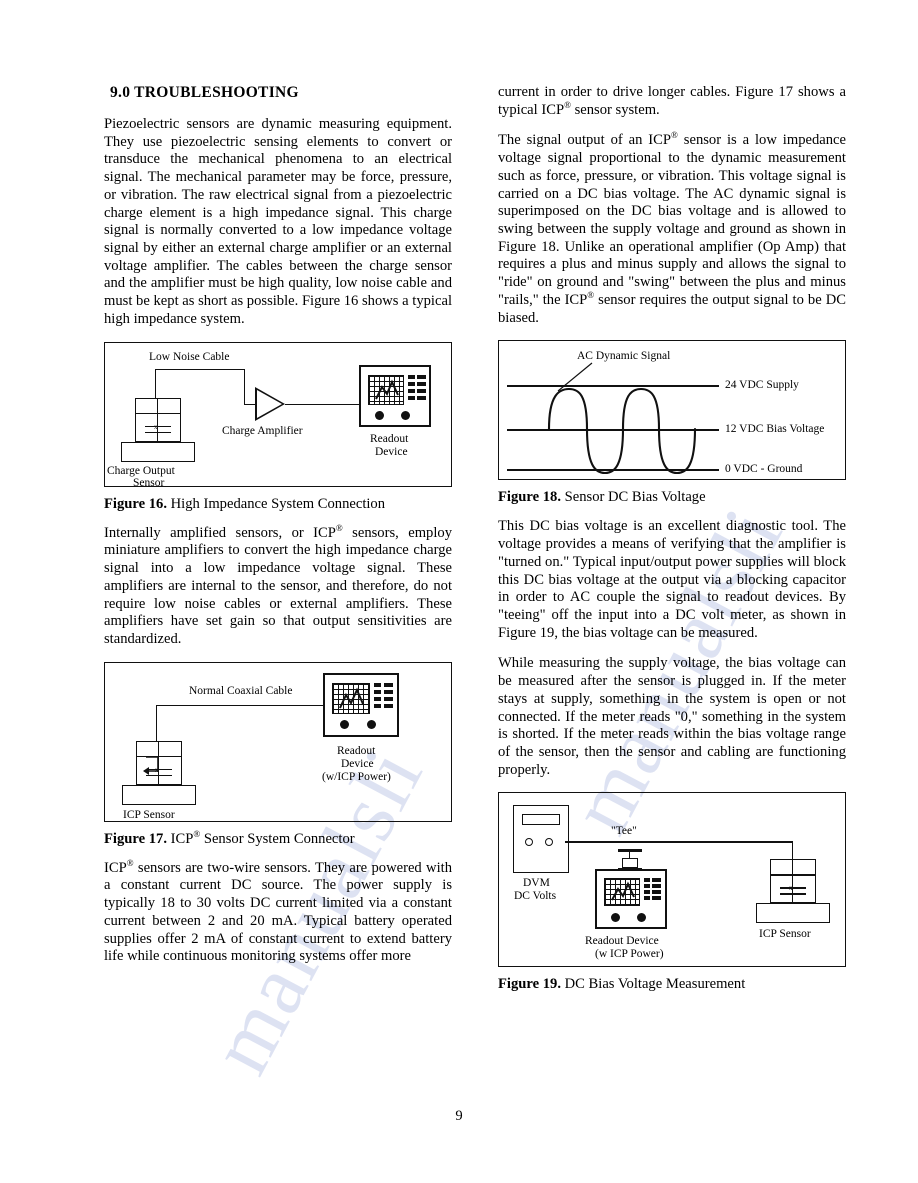  What do you see at coordinates (630, 863) in the screenshot?
I see `tee-body` at bounding box center [630, 863].